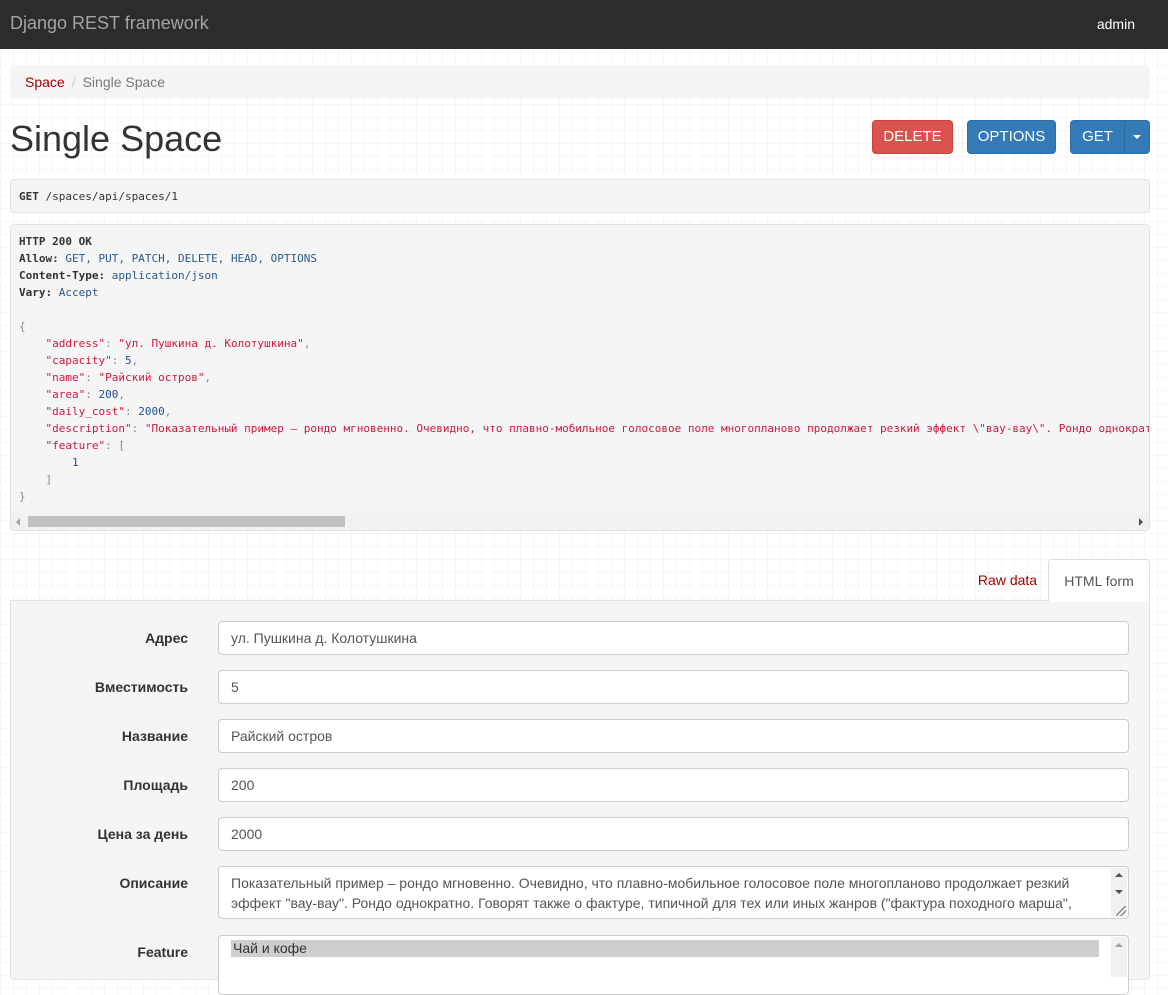 The image size is (1168, 995). Describe the element at coordinates (111, 196) in the screenshot. I see `request-path: /spaces/api/spaces/1` at that location.